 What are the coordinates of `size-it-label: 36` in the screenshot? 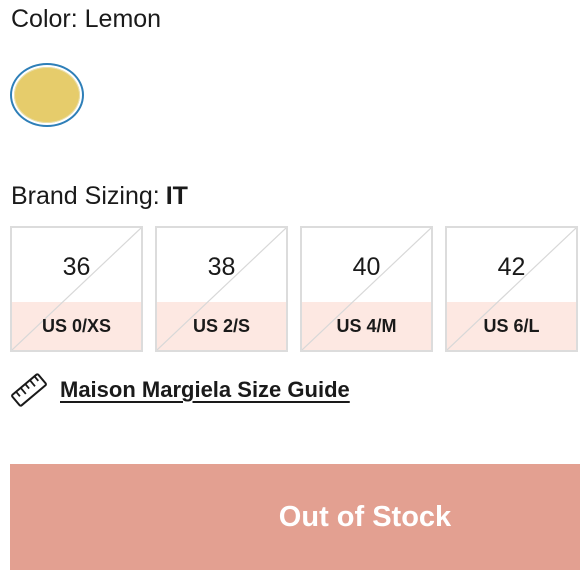 It's located at (76, 267).